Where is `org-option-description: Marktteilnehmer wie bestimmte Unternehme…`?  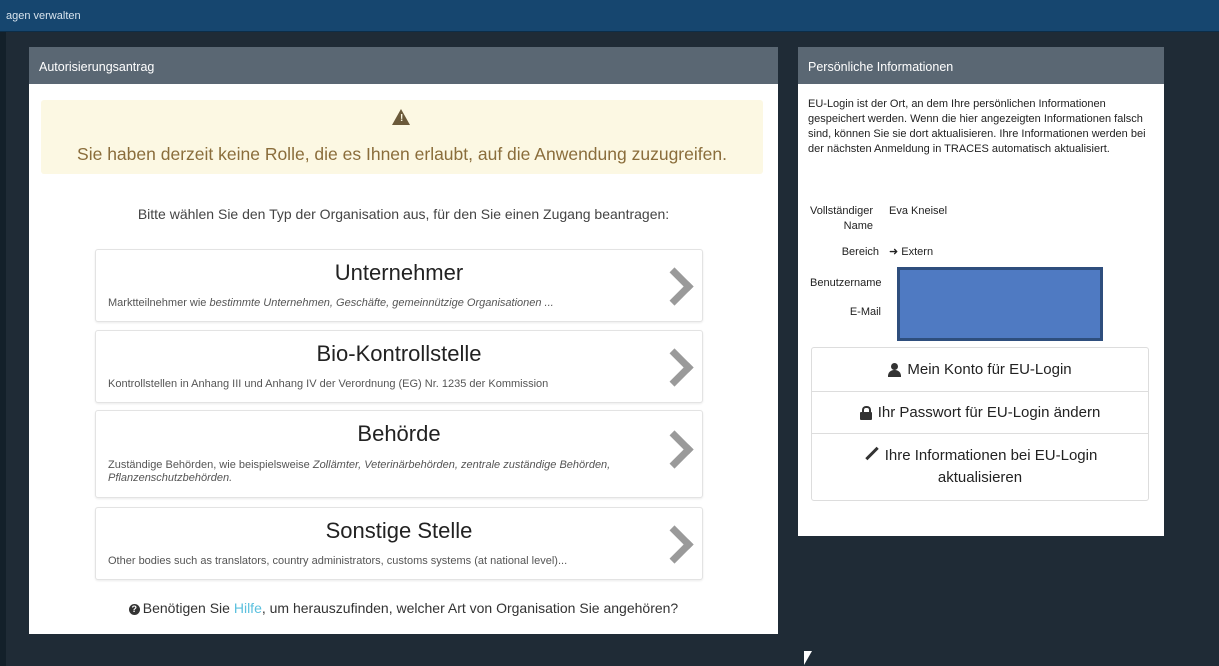
org-option-description: Marktteilnehmer wie bestimmte Unternehme… is located at coordinates (331, 303).